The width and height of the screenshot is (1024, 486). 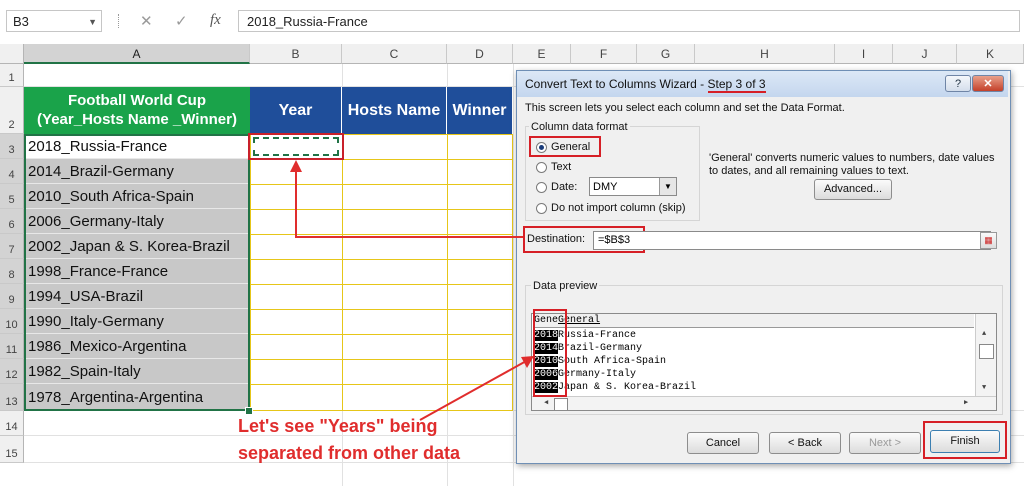 I want to click on destination-arrow-head, so click(x=296, y=166).